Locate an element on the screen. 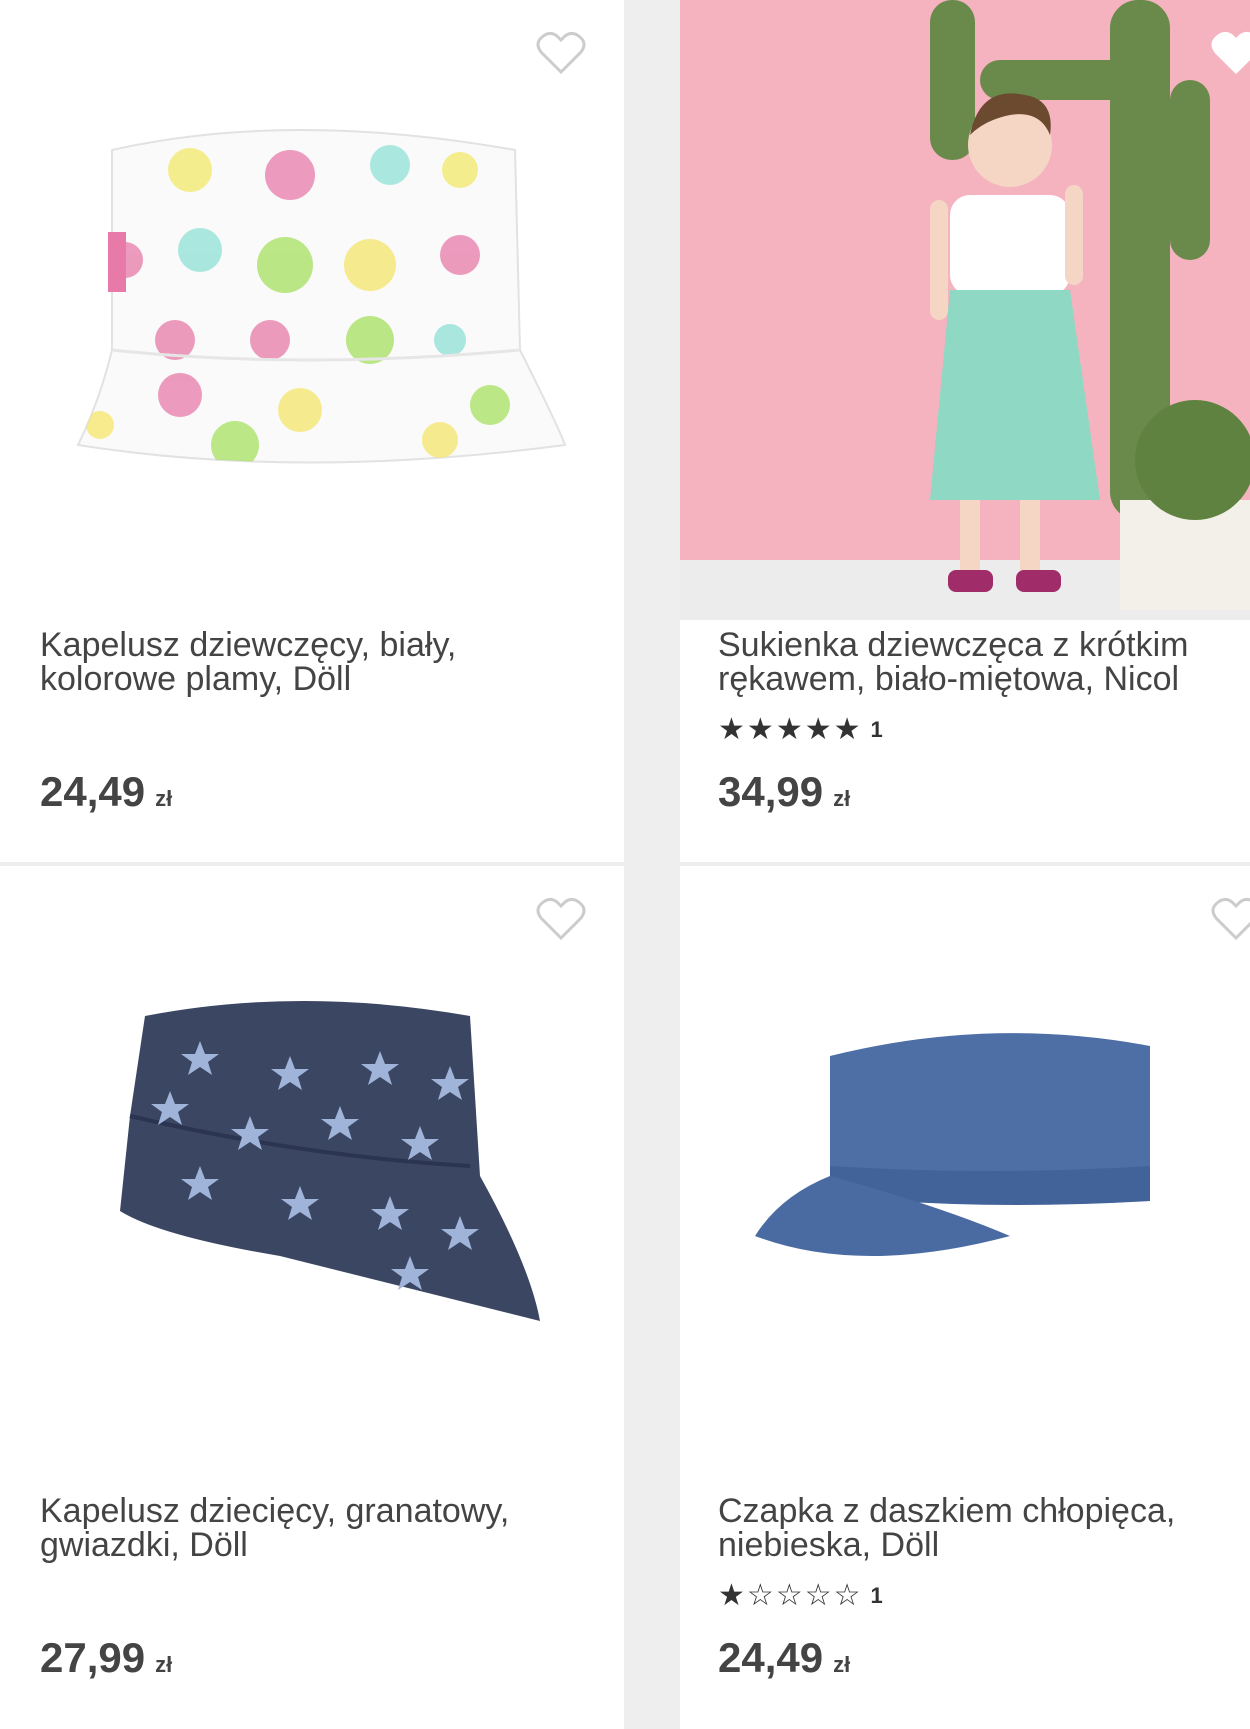 Image resolution: width=1250 pixels, height=1729 pixels. product-price: 34,99 zł is located at coordinates (784, 791).